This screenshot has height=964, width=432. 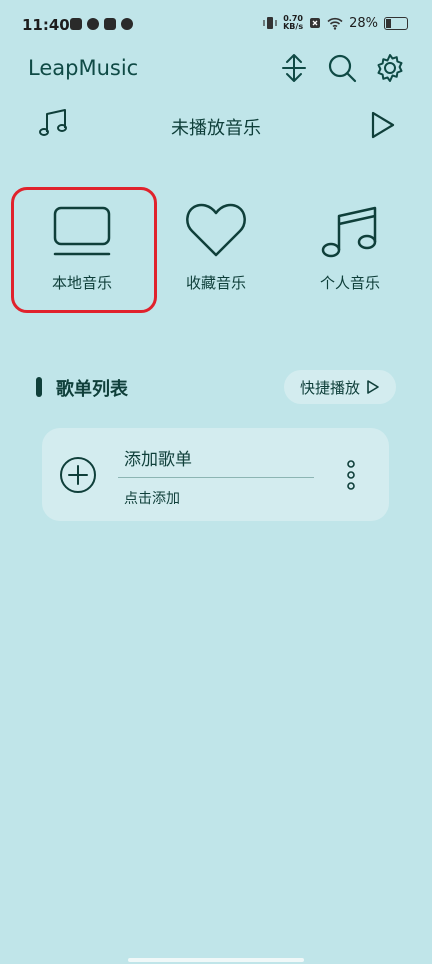 I want to click on status-time: 11:40, so click(x=46, y=25).